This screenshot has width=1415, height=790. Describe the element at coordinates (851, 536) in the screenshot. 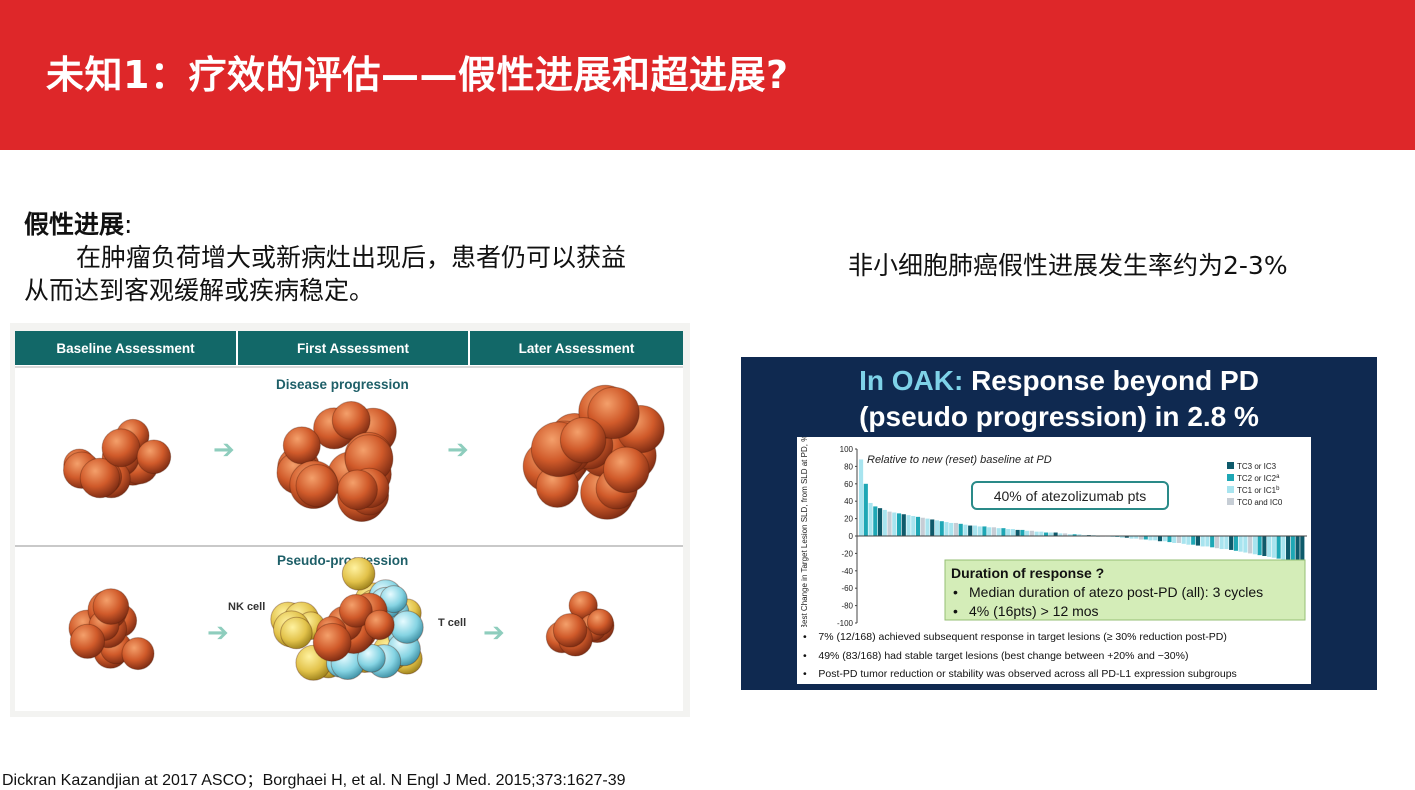

I see `y-tick-label: 0` at that location.